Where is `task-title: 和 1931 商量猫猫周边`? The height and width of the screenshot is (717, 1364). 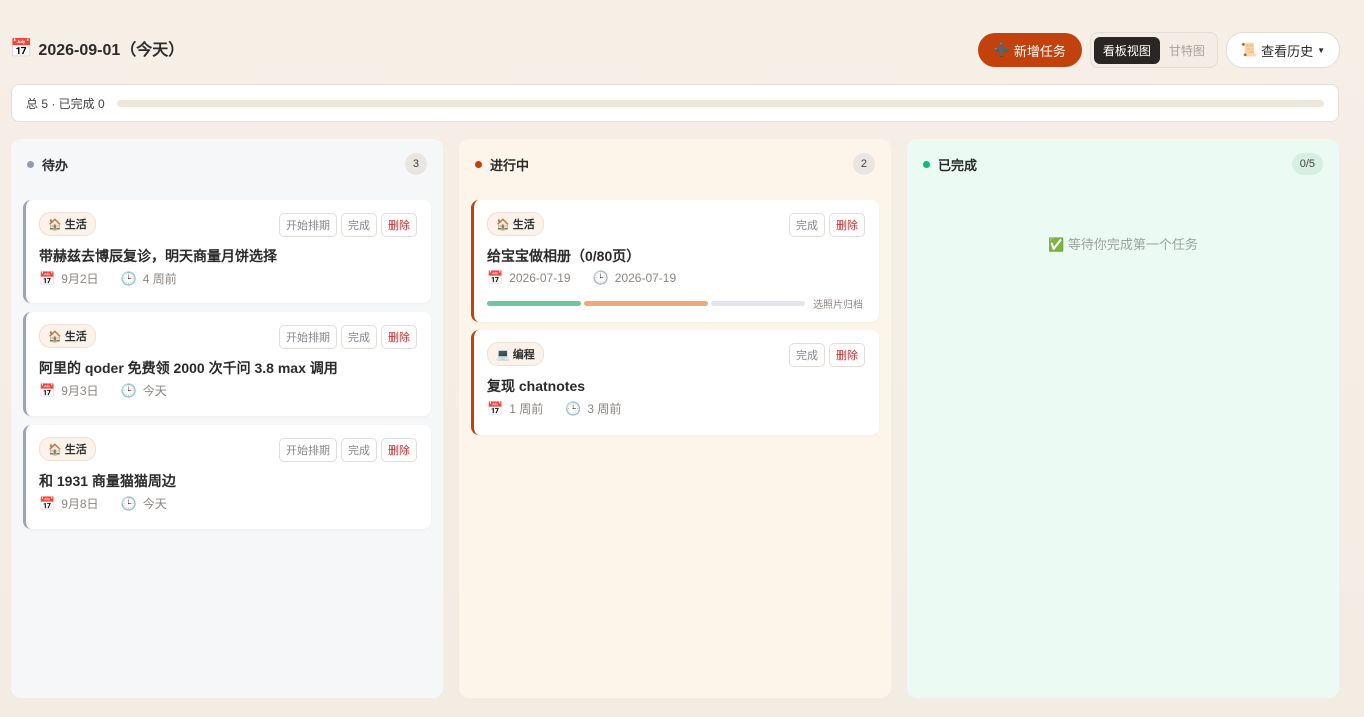
task-title: 和 1931 商量猫猫周边 is located at coordinates (107, 481).